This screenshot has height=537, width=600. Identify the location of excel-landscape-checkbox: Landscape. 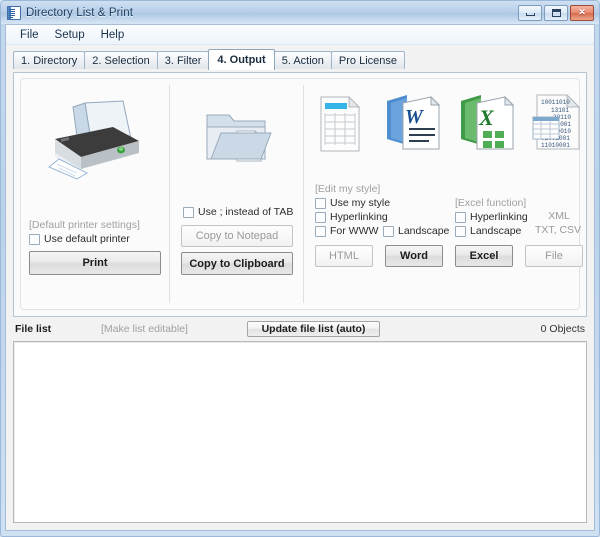
(488, 231).